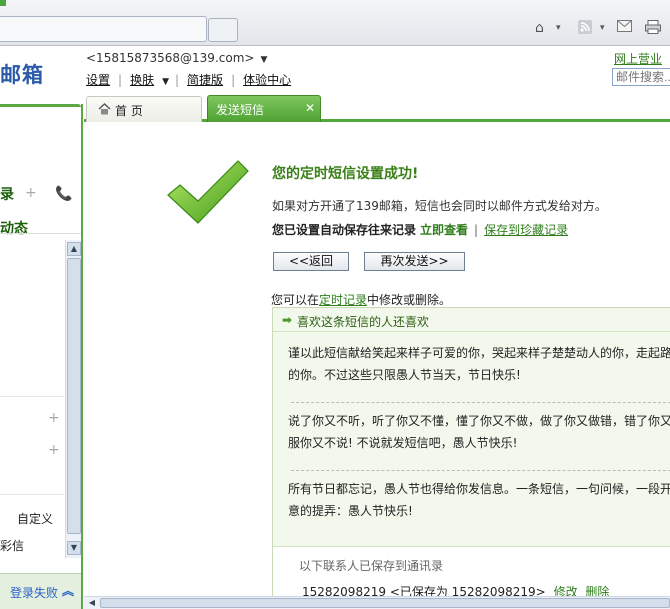 The width and height of the screenshot is (670, 609). Describe the element at coordinates (343, 300) in the screenshot. I see `scheduled-record-link: 定时记录` at that location.